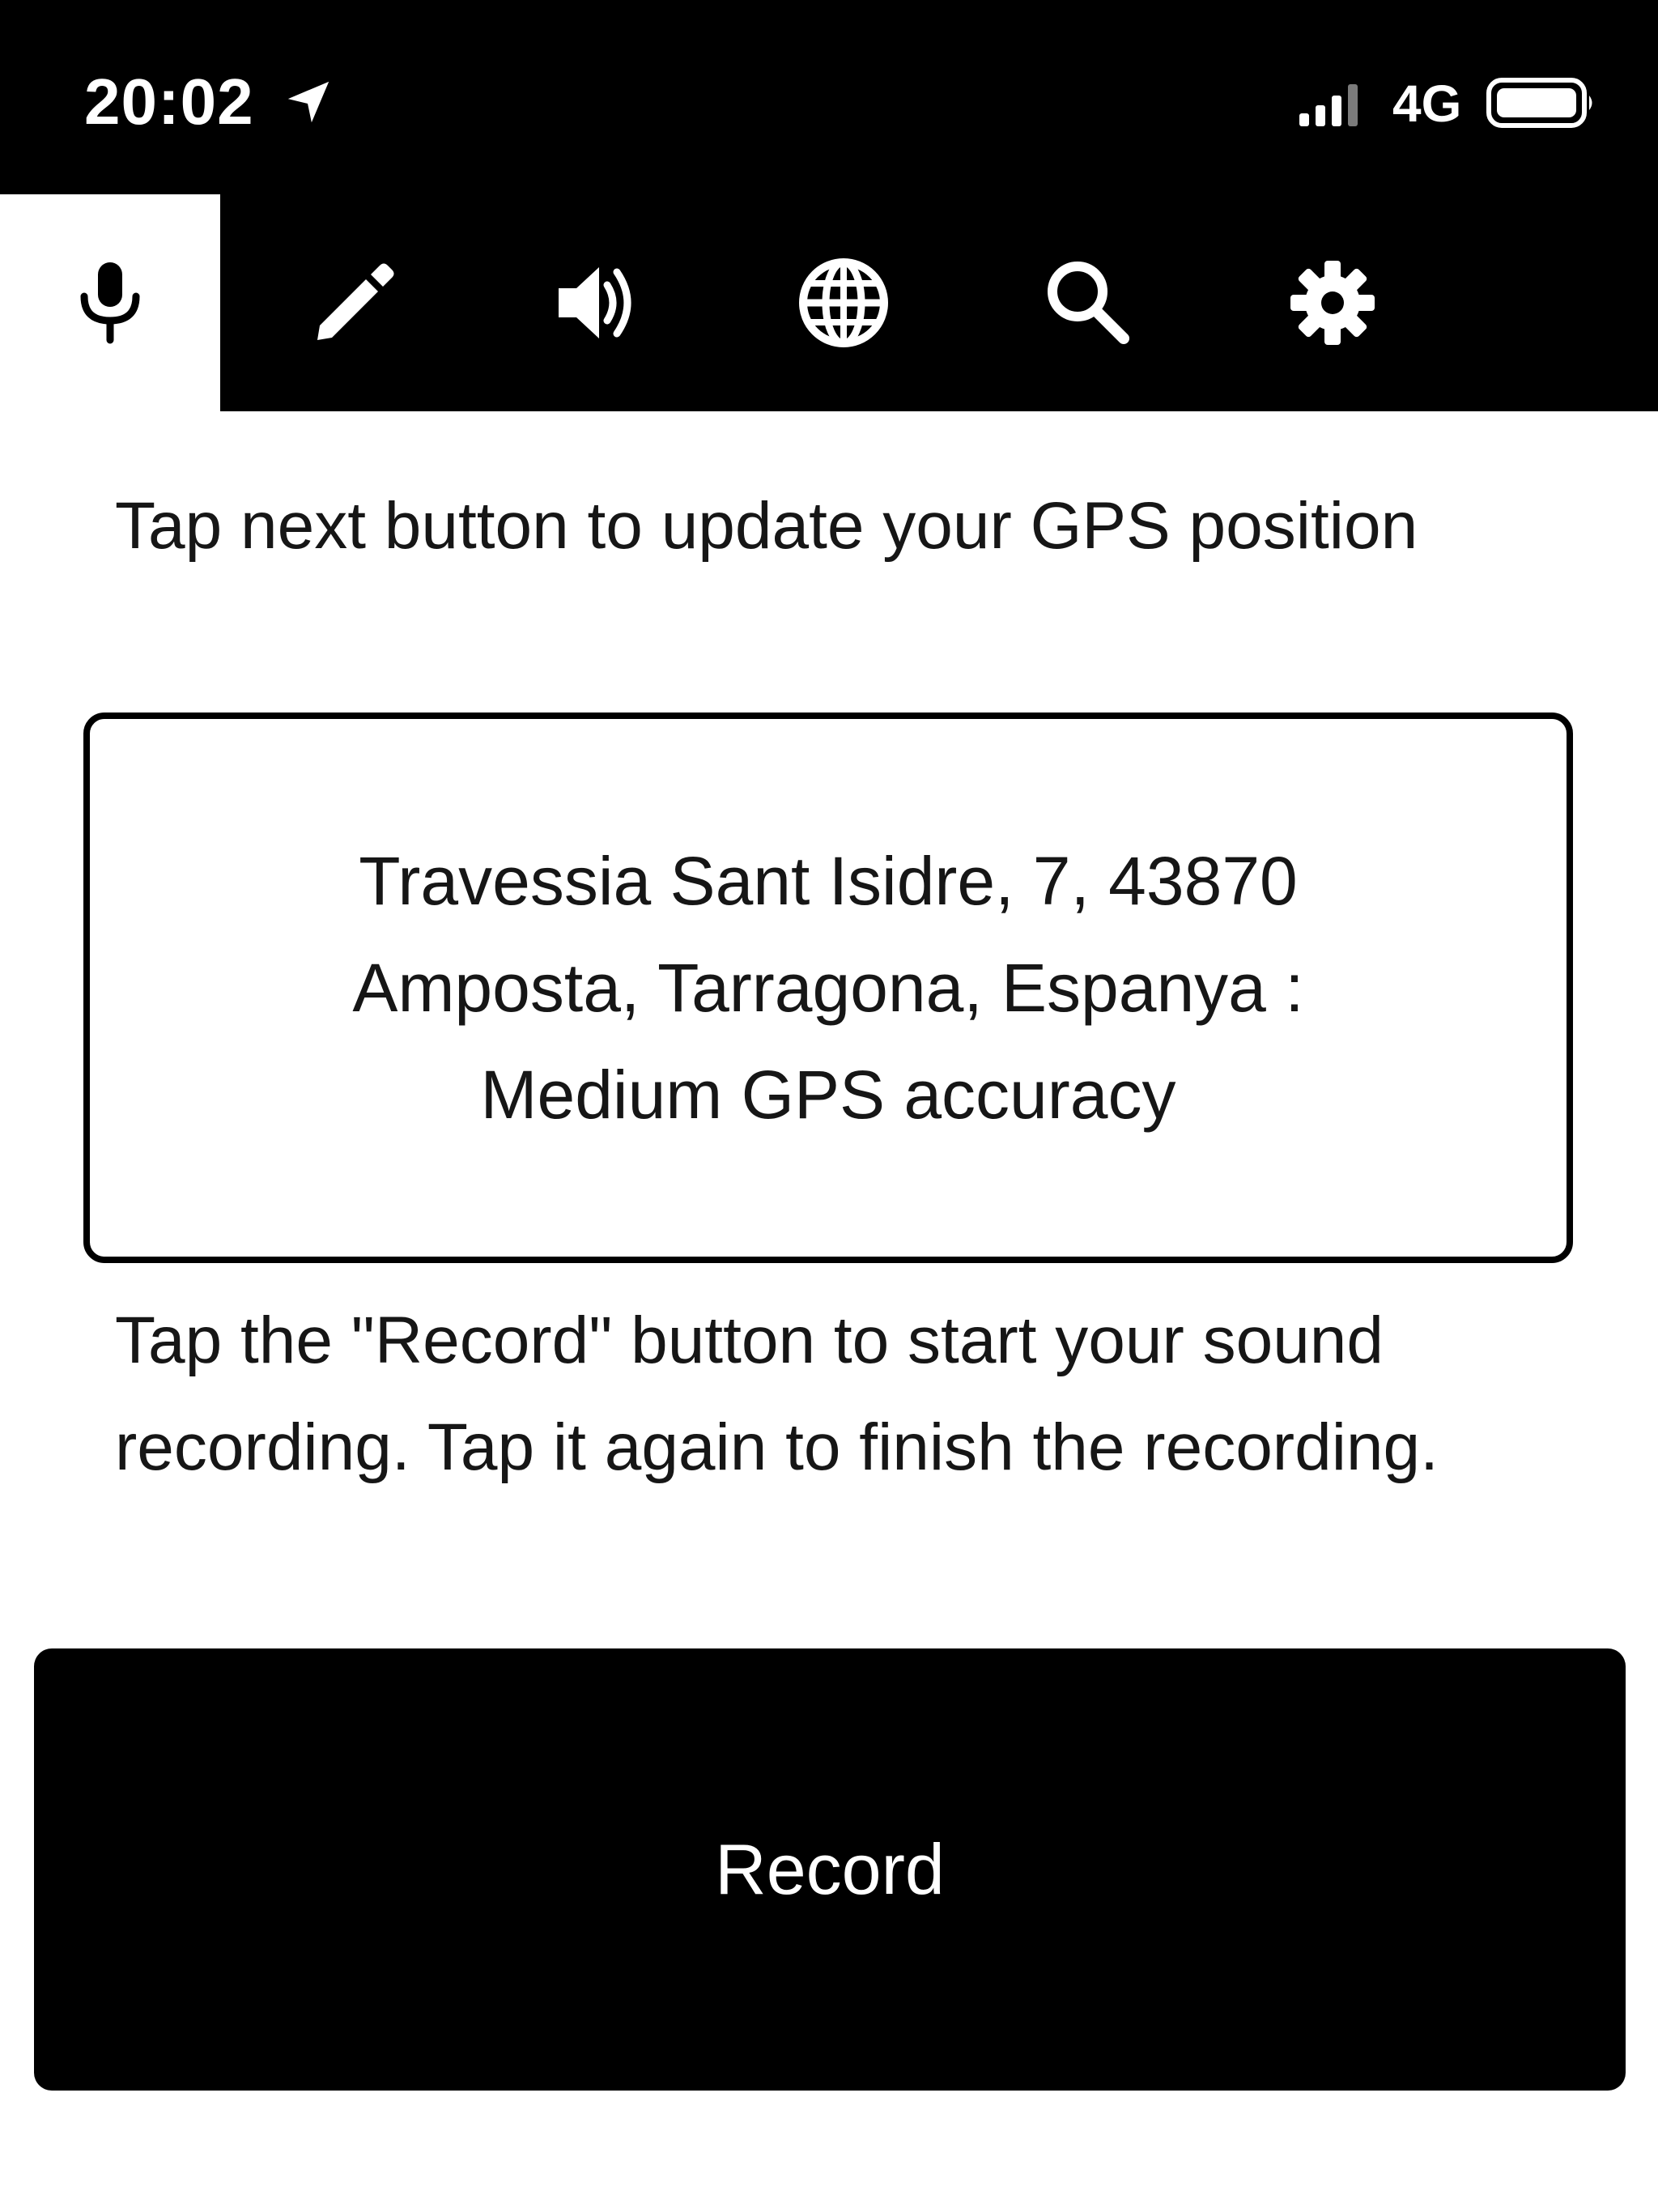  What do you see at coordinates (829, 97) in the screenshot?
I see `status-bar: 20:02 4G` at bounding box center [829, 97].